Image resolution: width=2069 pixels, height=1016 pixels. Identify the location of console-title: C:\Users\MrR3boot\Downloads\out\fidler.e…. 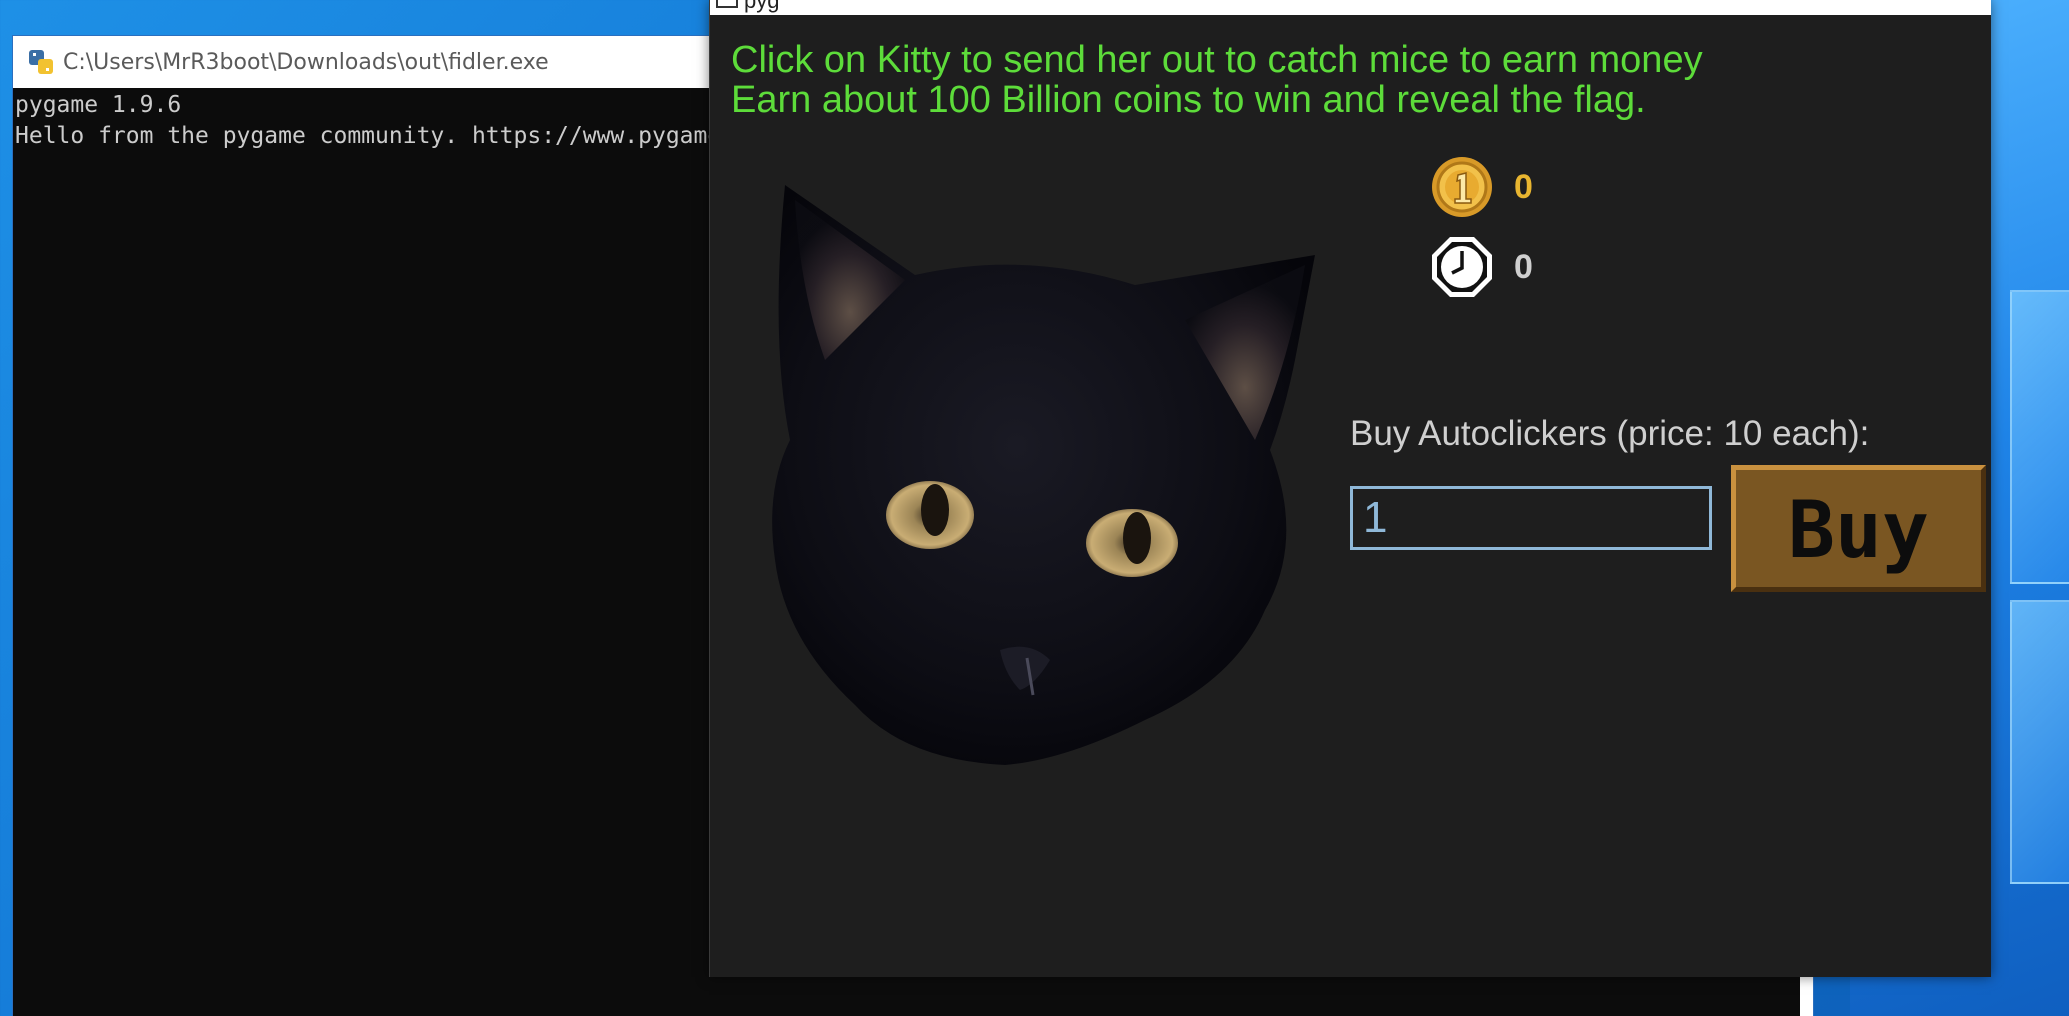
(306, 62).